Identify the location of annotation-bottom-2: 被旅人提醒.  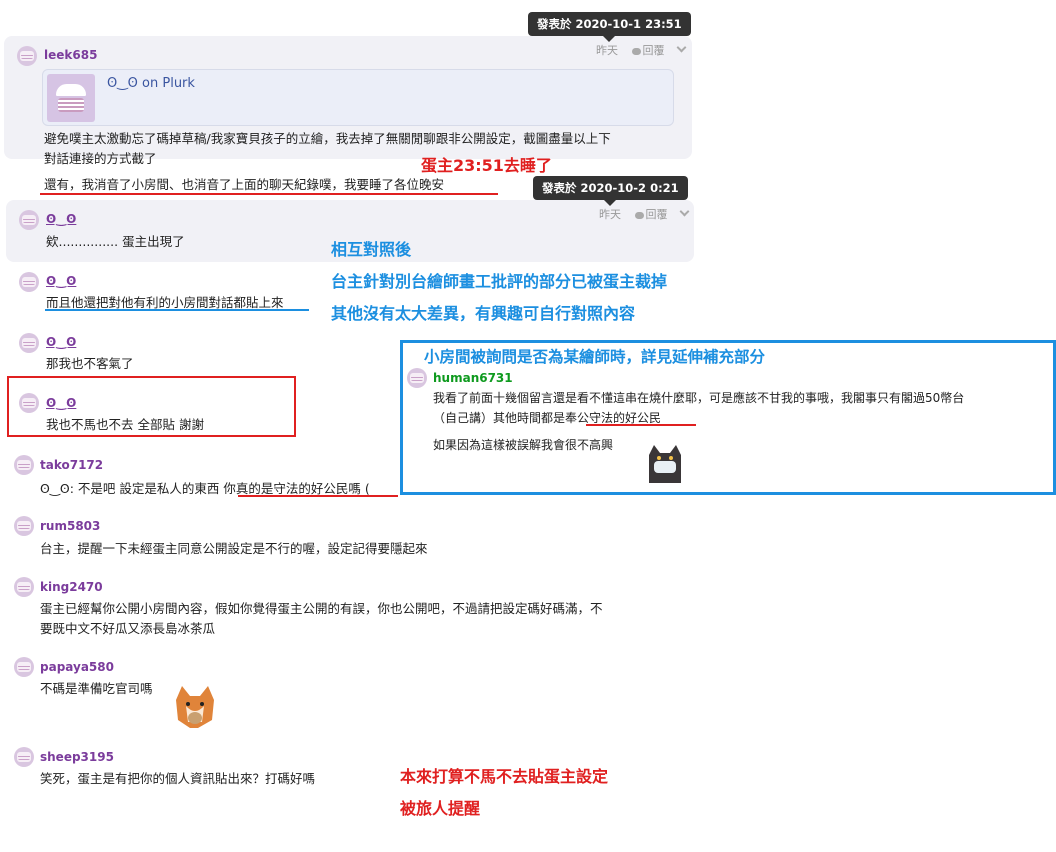
(440, 808).